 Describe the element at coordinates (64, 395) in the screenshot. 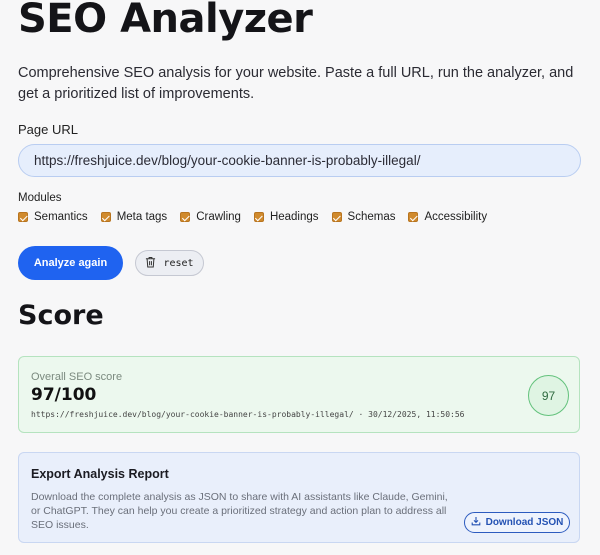

I see `score-value: 97/100` at that location.